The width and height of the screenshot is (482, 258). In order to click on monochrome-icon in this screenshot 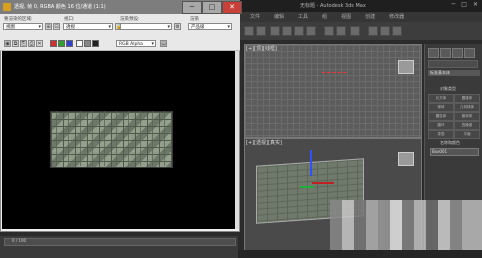, I will do `click(87, 43)`.